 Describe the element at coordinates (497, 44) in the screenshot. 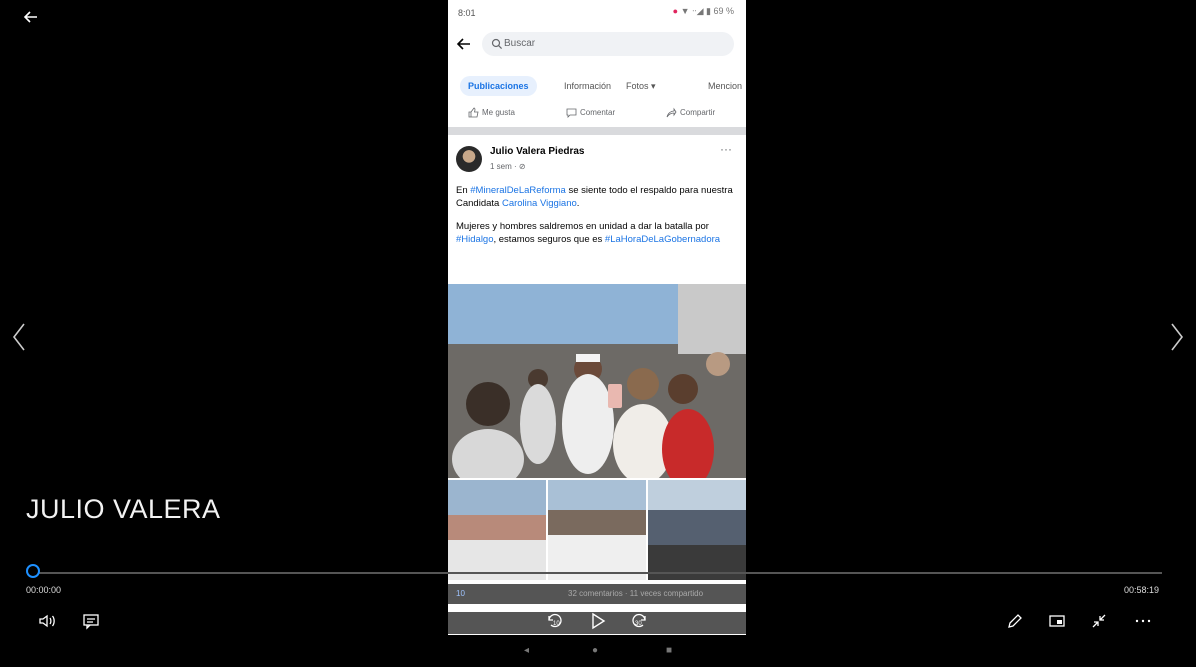

I see `search-icon` at that location.